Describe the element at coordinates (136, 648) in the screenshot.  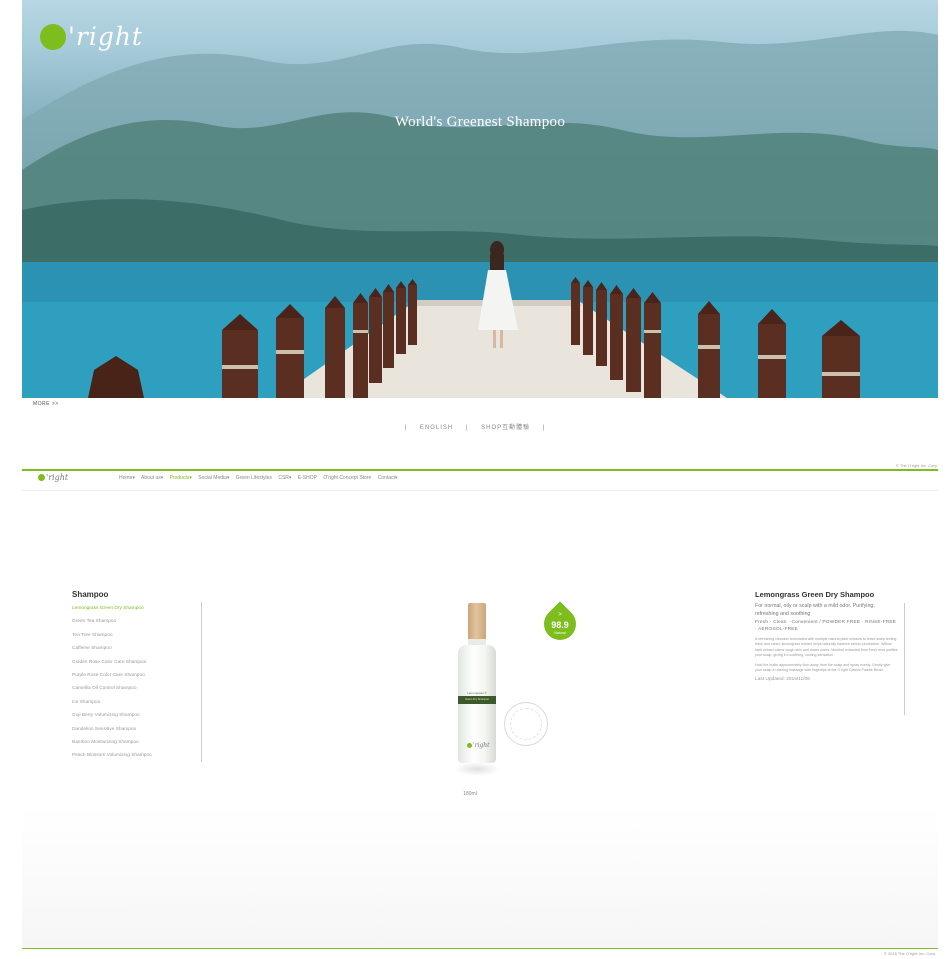
I see `sidebar-item-caffeine: Caffeine Shampoo` at that location.